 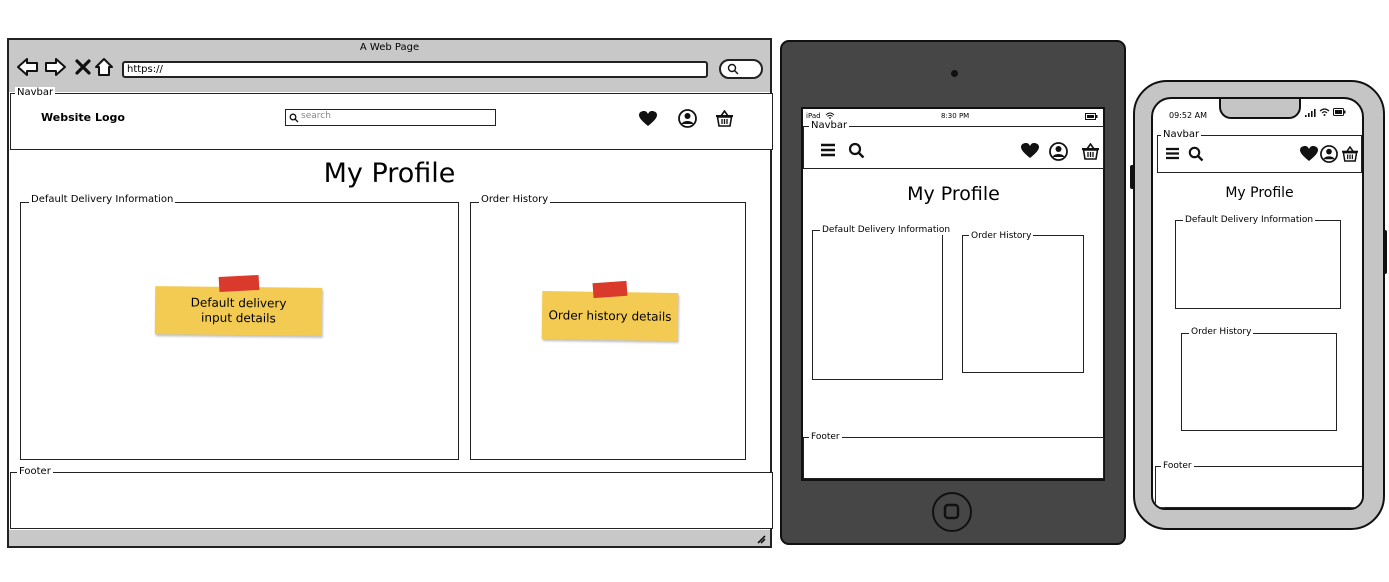 What do you see at coordinates (1001, 236) in the screenshot?
I see `tablet-order-label: Order History` at bounding box center [1001, 236].